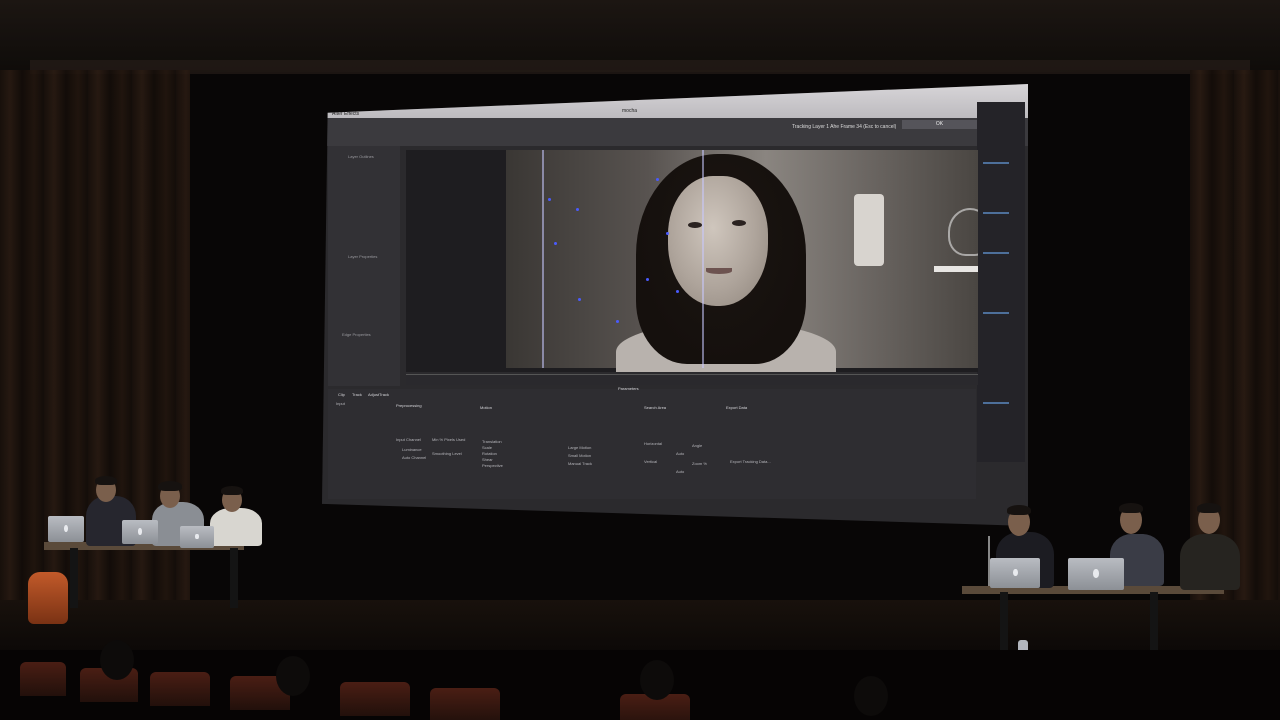 This screenshot has width=1280, height=720. Describe the element at coordinates (719, 271) in the screenshot. I see `subject-mouth` at that location.